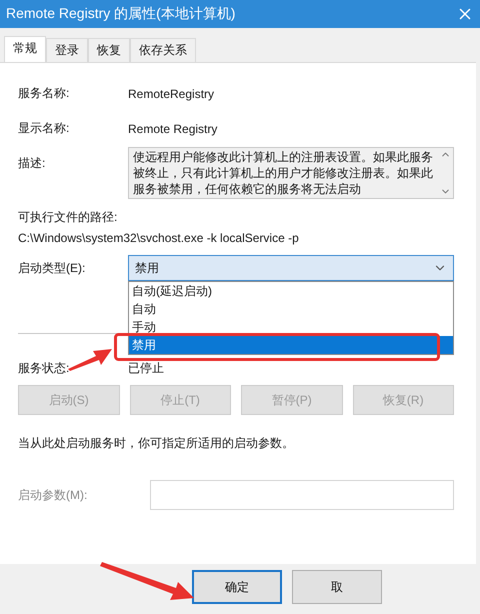  What do you see at coordinates (171, 93) in the screenshot?
I see `field-value: RemoteRegistry` at bounding box center [171, 93].